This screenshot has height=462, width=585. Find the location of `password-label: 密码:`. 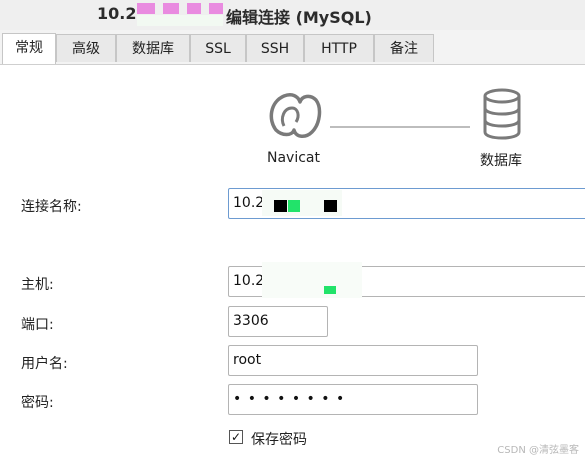

password-label: 密码: is located at coordinates (37, 403).